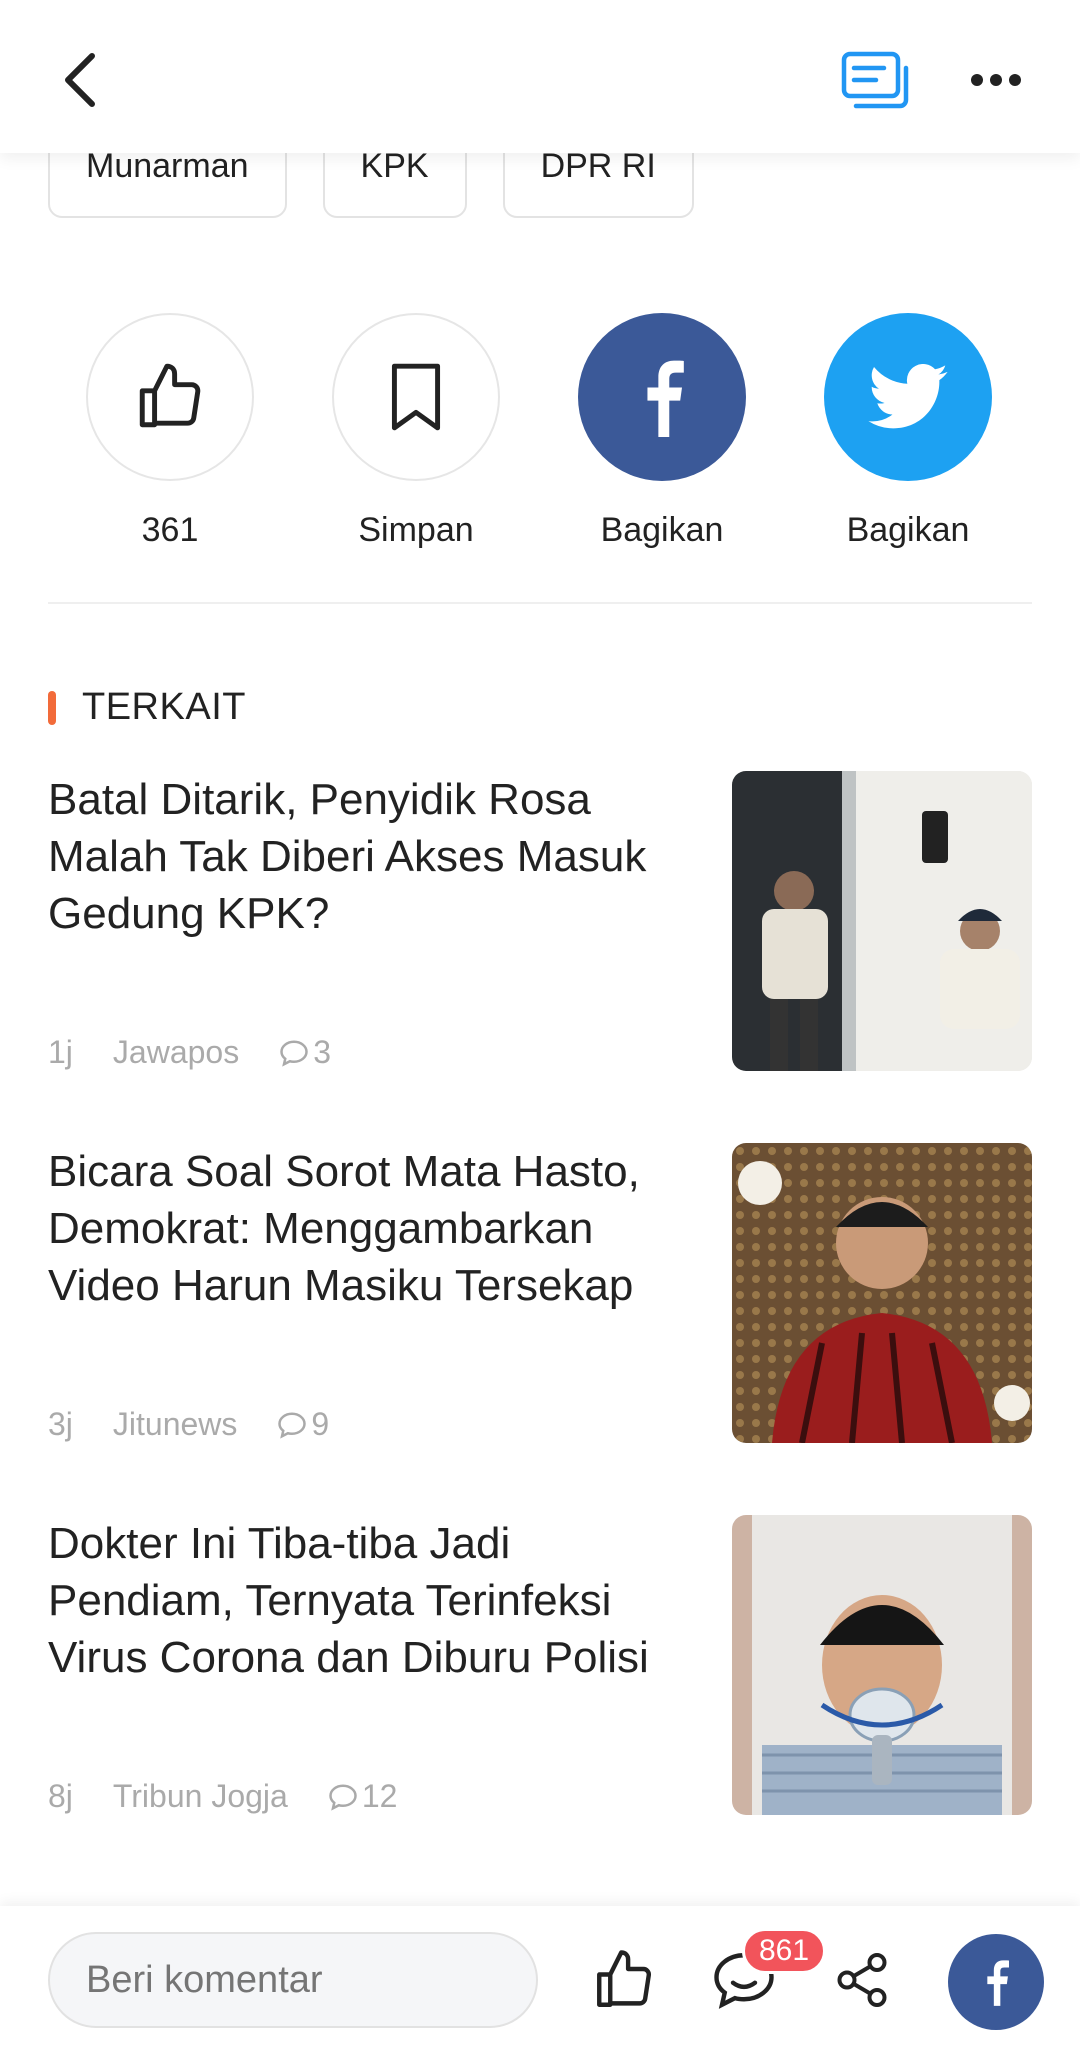 The width and height of the screenshot is (1080, 2055). Describe the element at coordinates (200, 1796) in the screenshot. I see `article-source: Tribun Jogja` at that location.